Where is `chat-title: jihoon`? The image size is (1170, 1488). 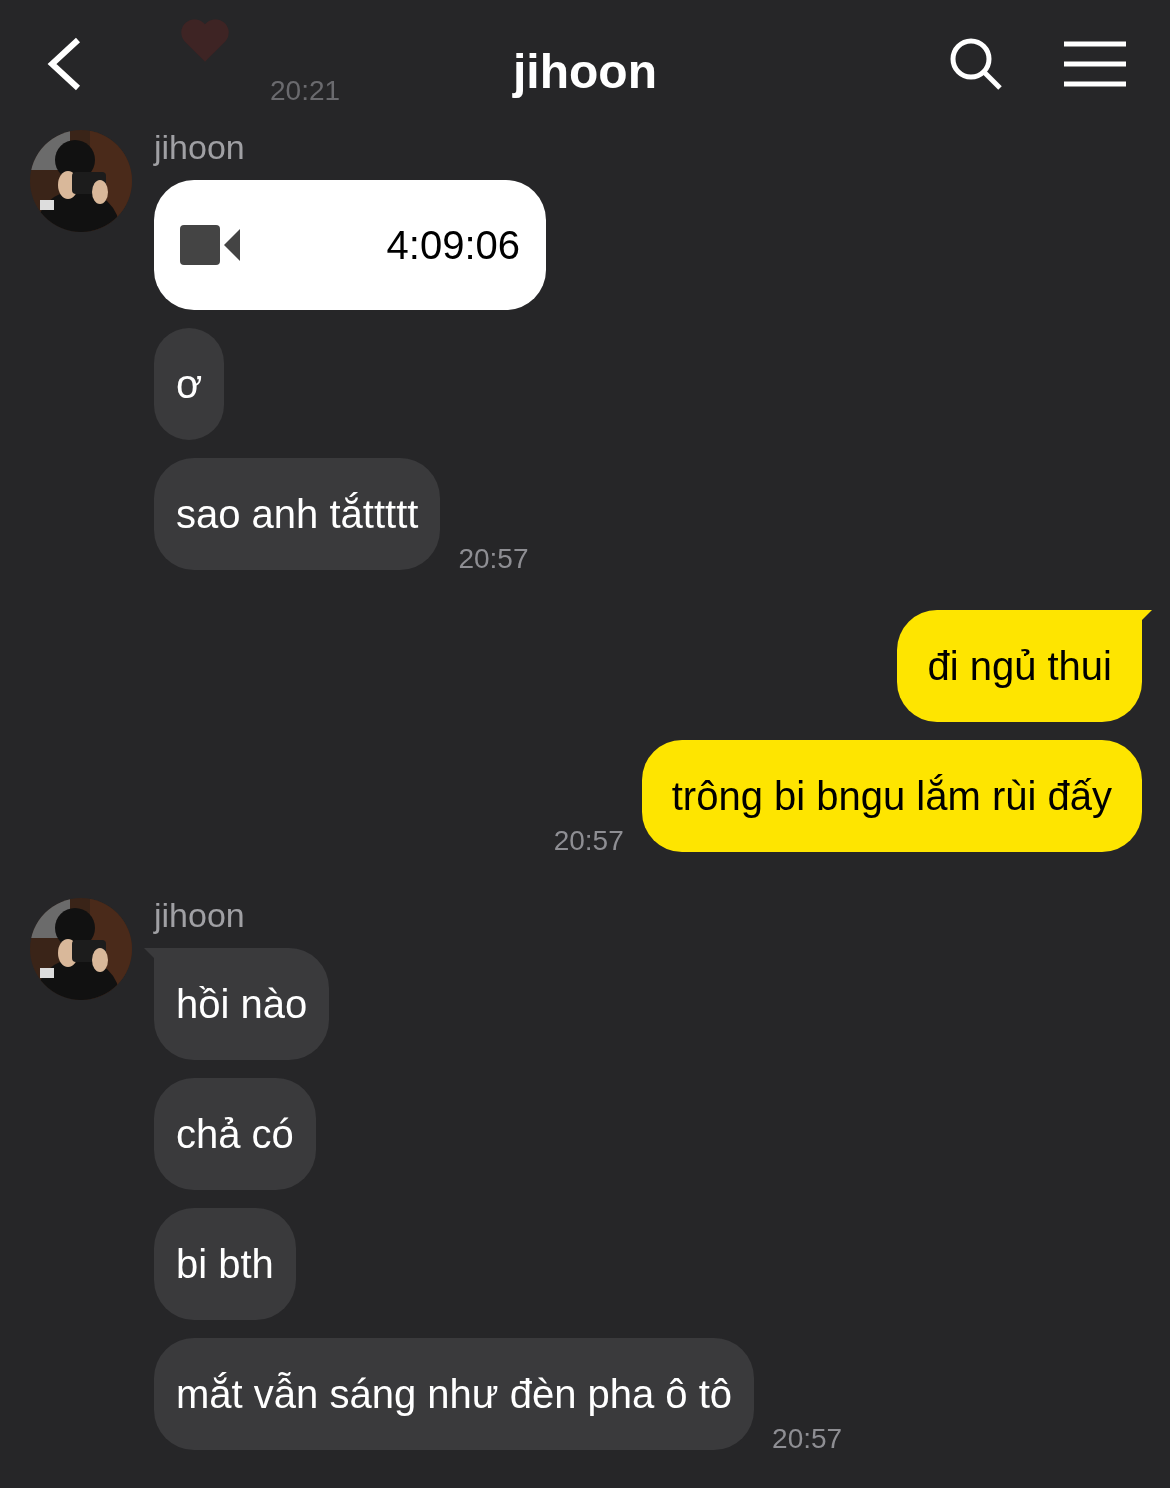
chat-title: jihoon is located at coordinates (585, 72).